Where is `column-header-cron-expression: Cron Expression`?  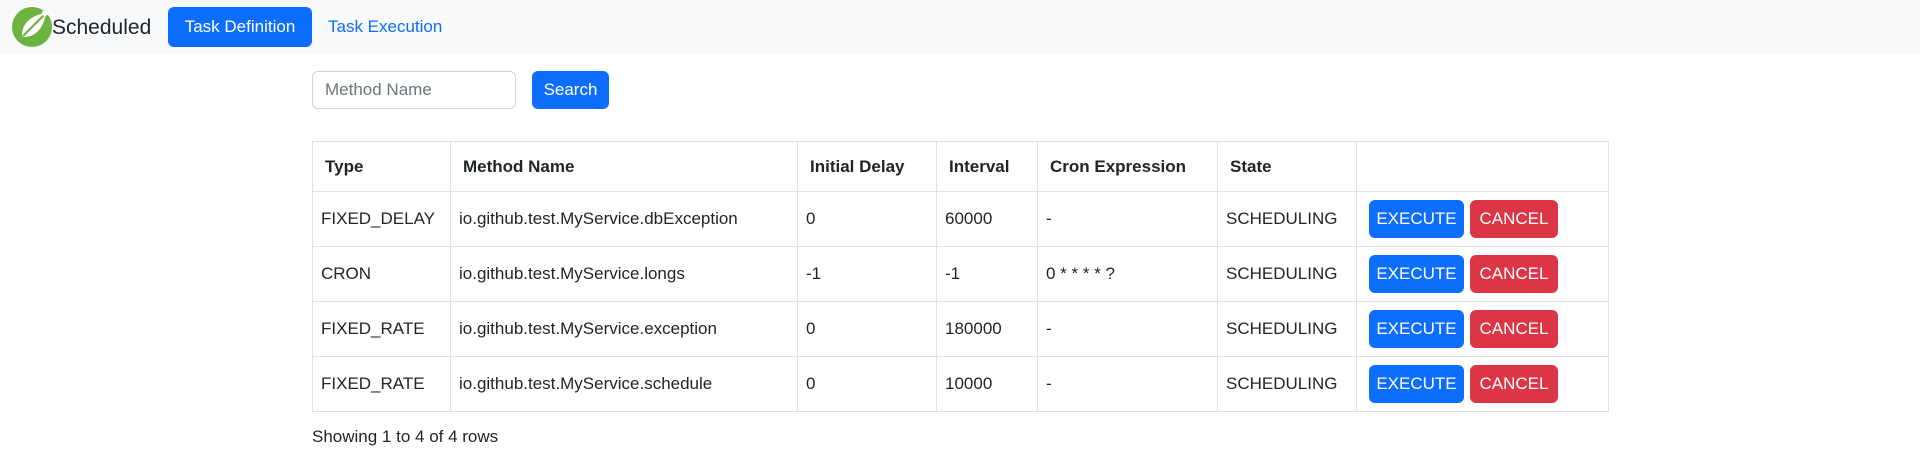 column-header-cron-expression: Cron Expression is located at coordinates (1127, 166).